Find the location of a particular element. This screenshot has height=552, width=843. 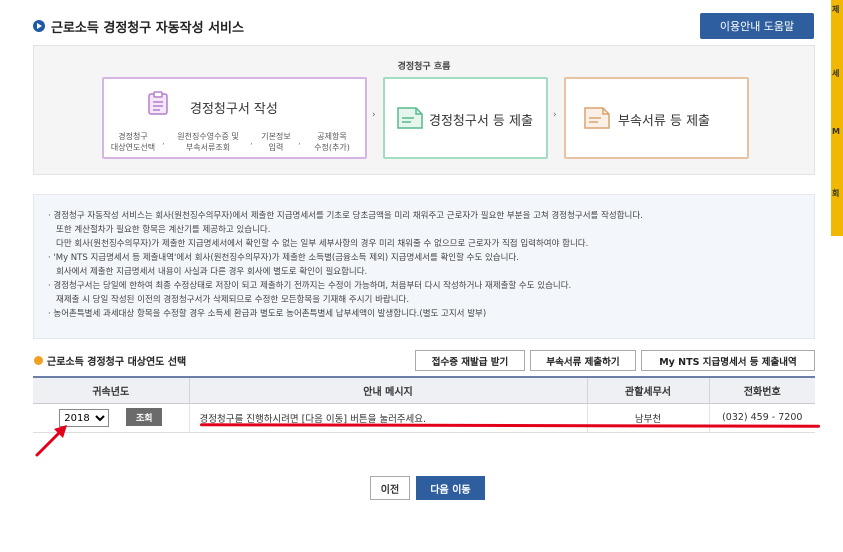

flow-step-attachments-title: 부속서류 등 제출 is located at coordinates (664, 121).